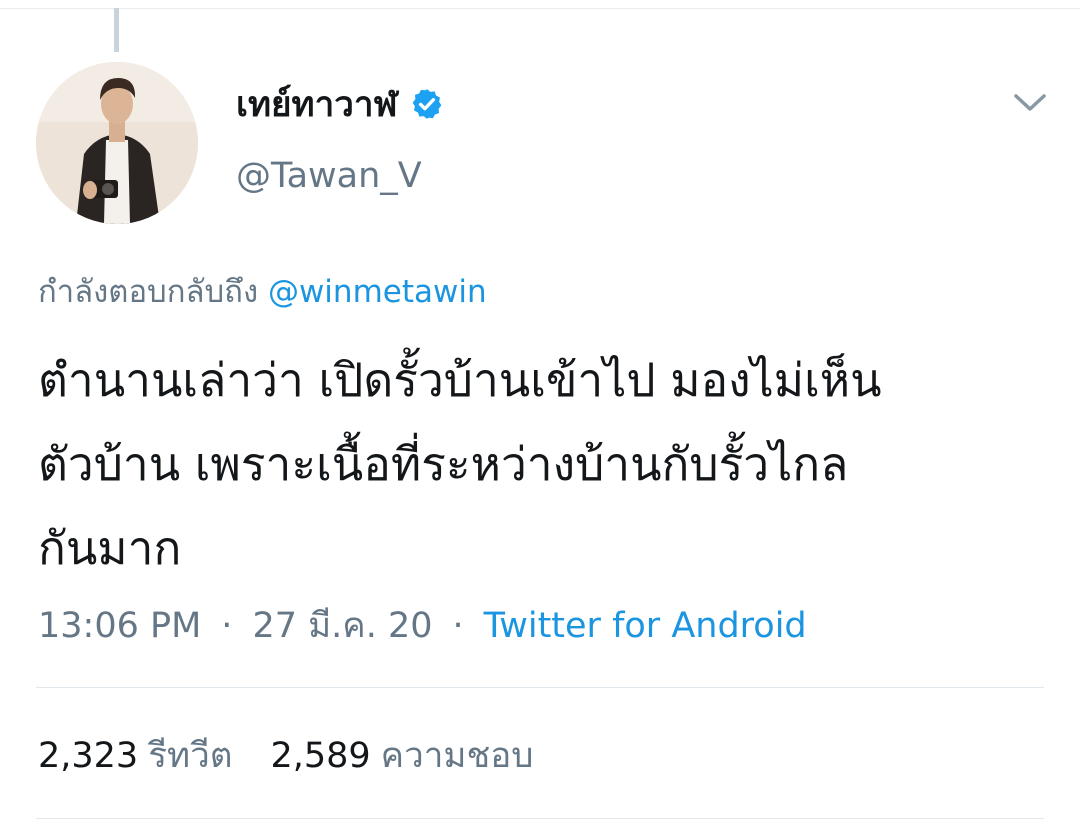 This screenshot has height=821, width=1080. What do you see at coordinates (1030, 102) in the screenshot?
I see `chevron-down-icon` at bounding box center [1030, 102].